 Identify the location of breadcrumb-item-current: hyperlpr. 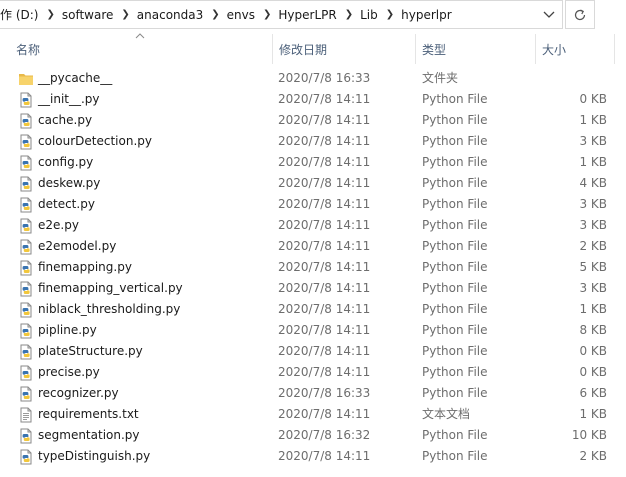
(426, 15).